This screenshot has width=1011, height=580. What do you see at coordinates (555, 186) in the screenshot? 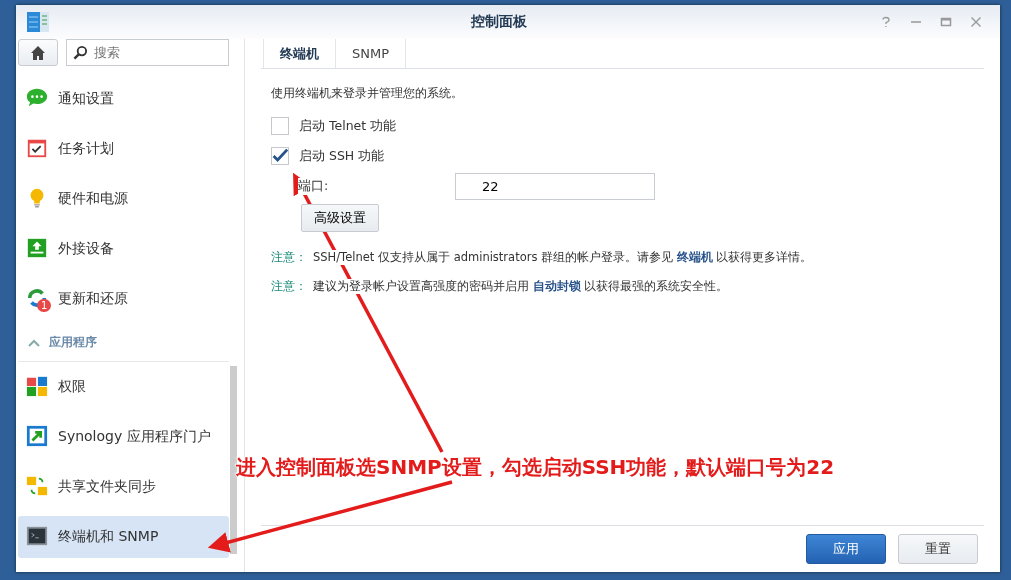
I see `port-field: 22` at bounding box center [555, 186].